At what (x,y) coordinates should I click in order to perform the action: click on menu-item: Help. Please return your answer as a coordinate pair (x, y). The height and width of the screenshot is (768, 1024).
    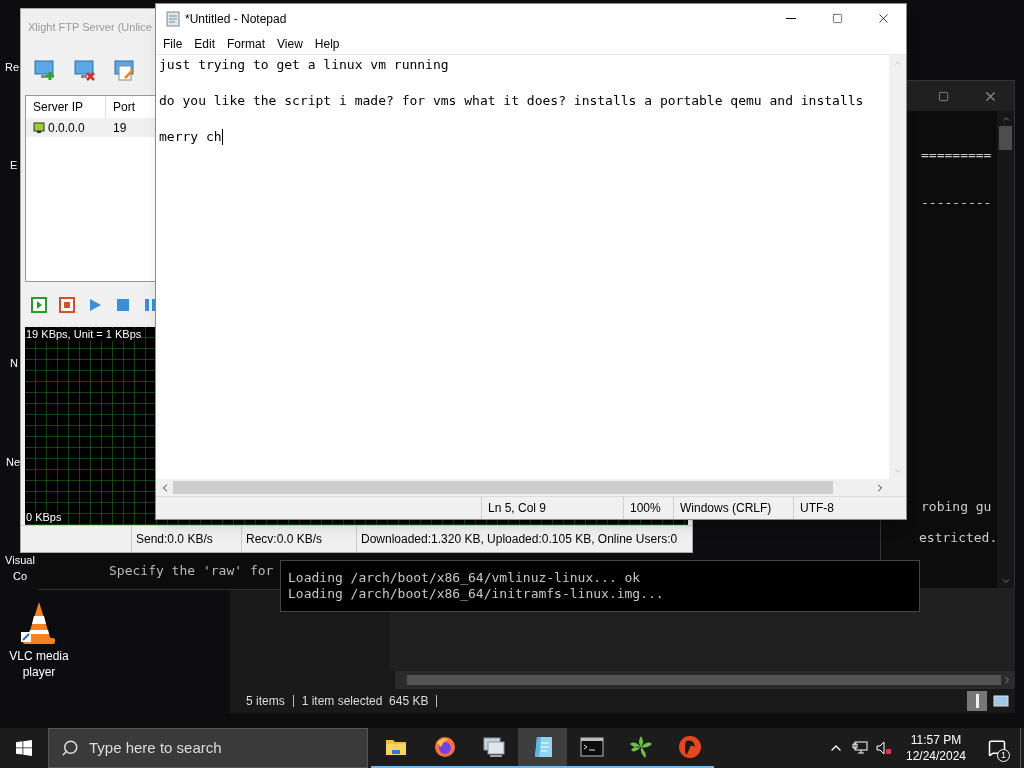
    Looking at the image, I should click on (327, 43).